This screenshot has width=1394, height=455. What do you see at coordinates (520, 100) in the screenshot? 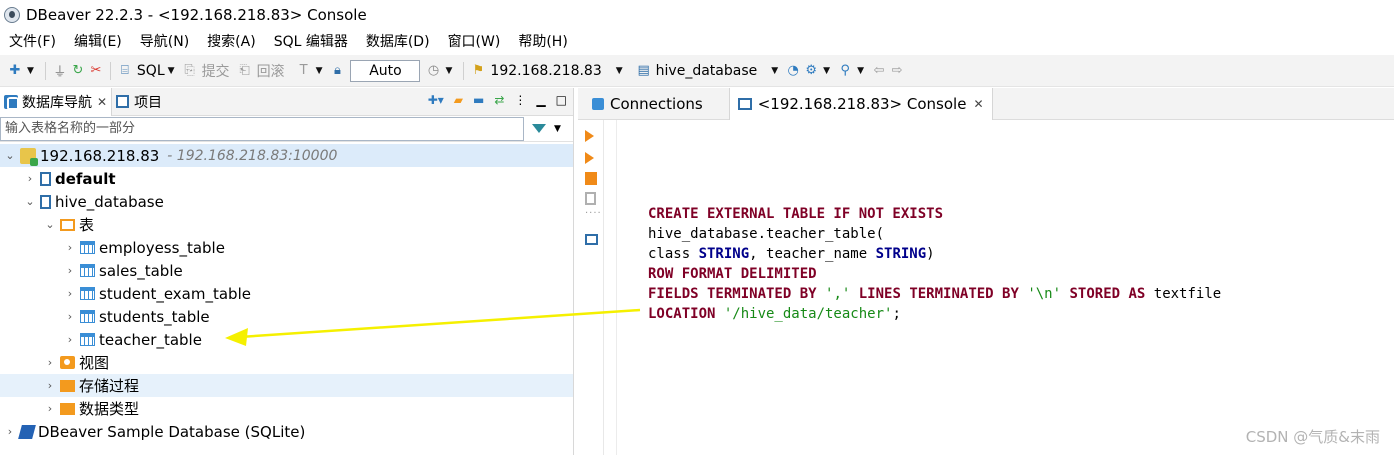
I see `view-menu-icon: ⋮` at bounding box center [520, 100].